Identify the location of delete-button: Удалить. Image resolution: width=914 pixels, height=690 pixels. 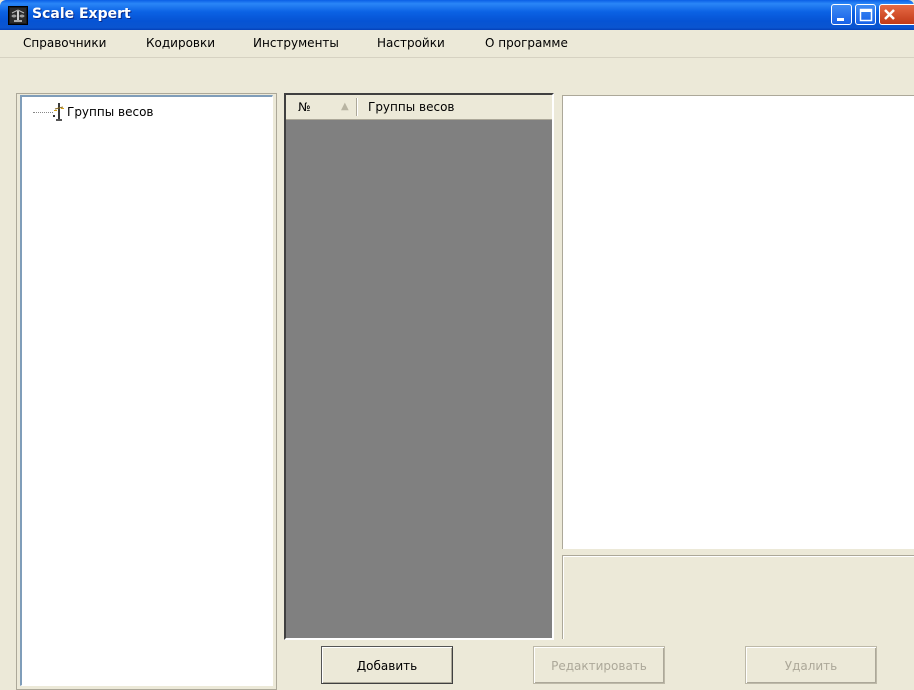
(811, 665).